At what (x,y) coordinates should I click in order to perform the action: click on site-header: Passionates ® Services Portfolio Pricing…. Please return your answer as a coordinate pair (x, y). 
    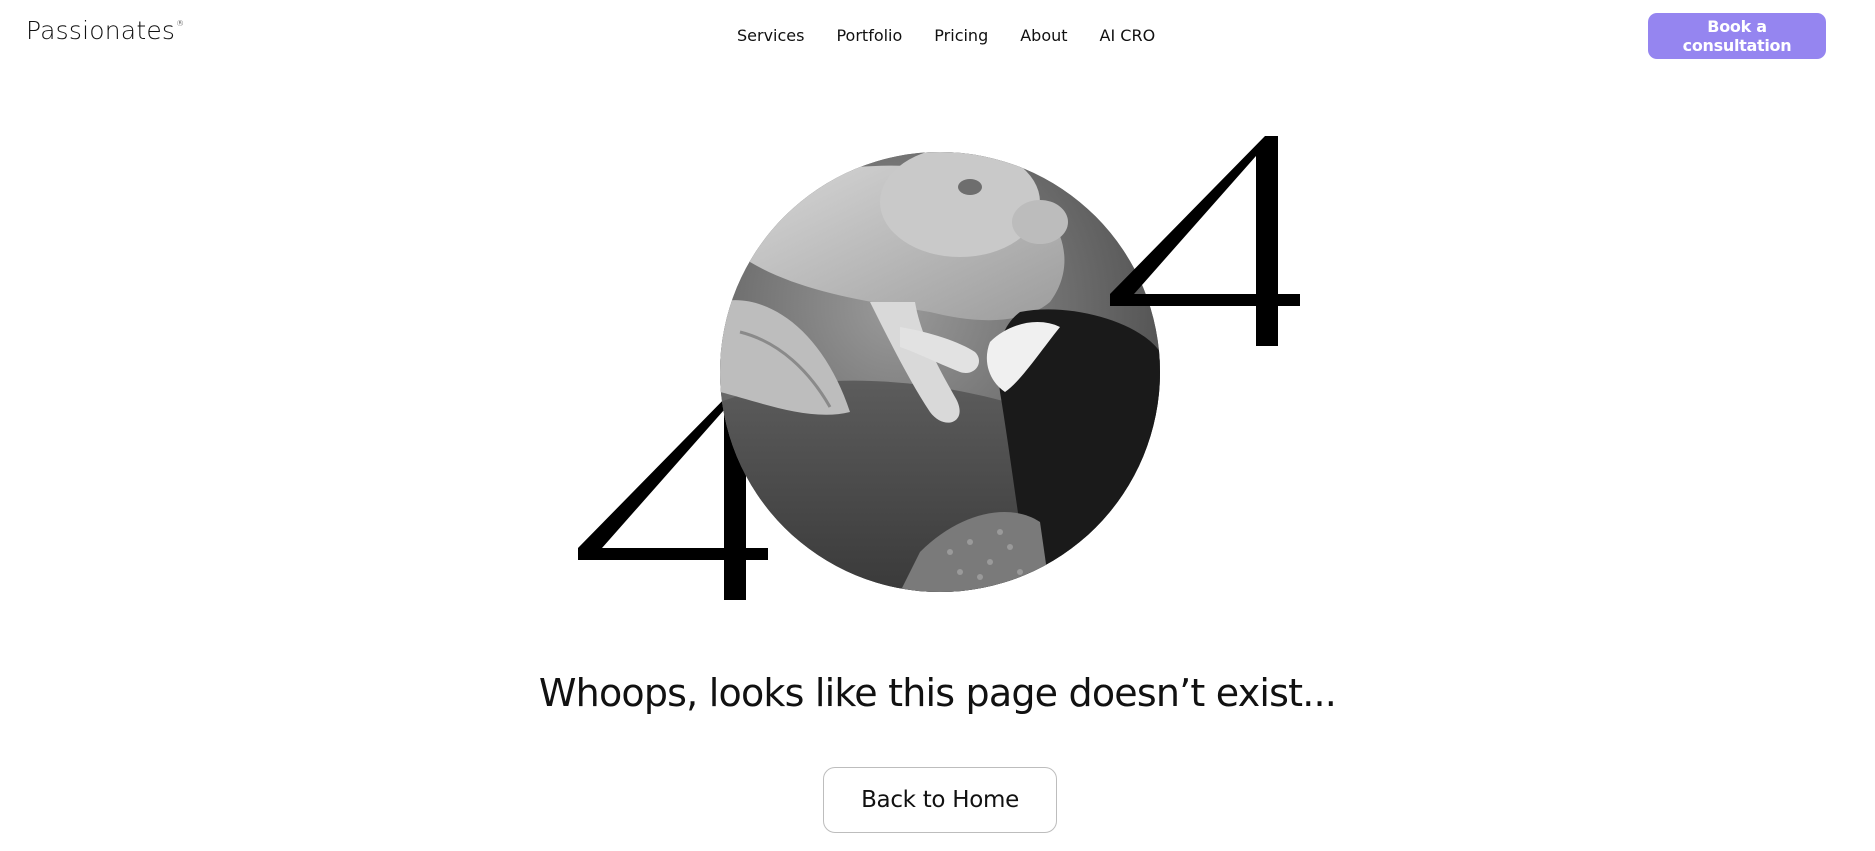
    Looking at the image, I should click on (937, 36).